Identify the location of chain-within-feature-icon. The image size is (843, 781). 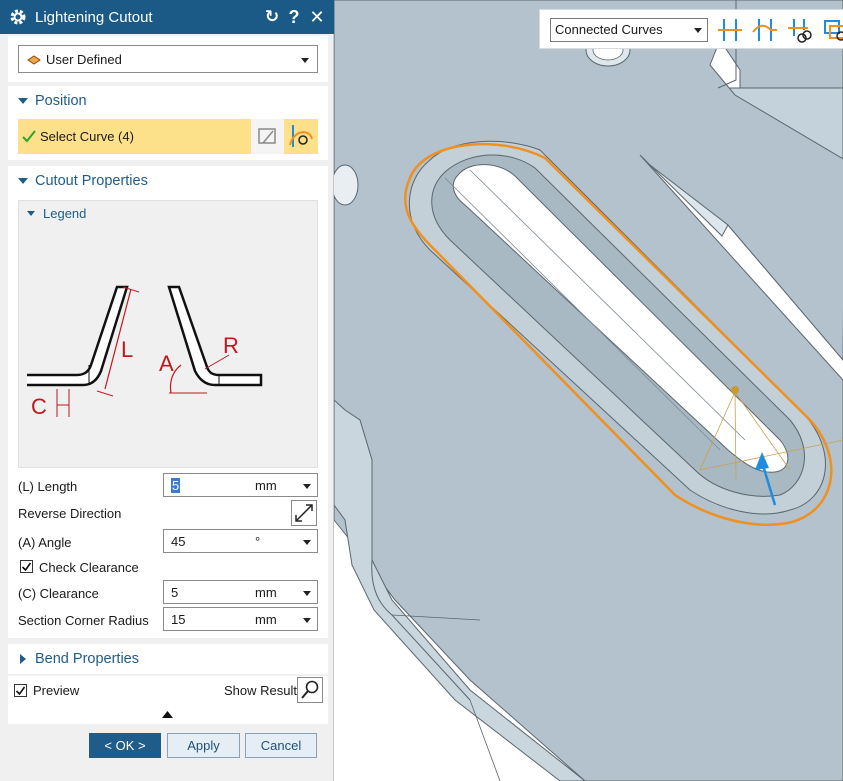
(800, 30).